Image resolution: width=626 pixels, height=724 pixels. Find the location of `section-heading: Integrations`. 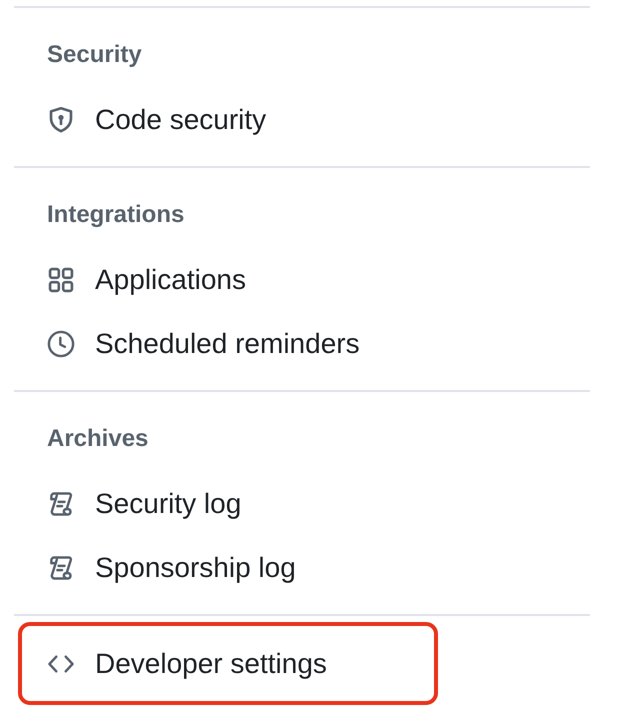

section-heading: Integrations is located at coordinates (115, 215).